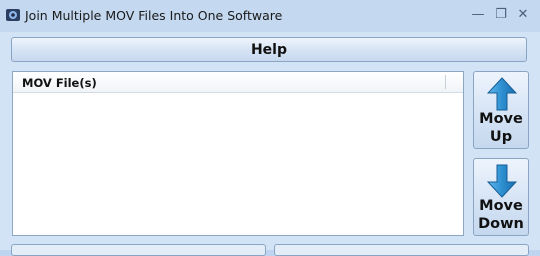 The width and height of the screenshot is (540, 256). What do you see at coordinates (501, 15) in the screenshot?
I see `maximize-button: ❐` at bounding box center [501, 15].